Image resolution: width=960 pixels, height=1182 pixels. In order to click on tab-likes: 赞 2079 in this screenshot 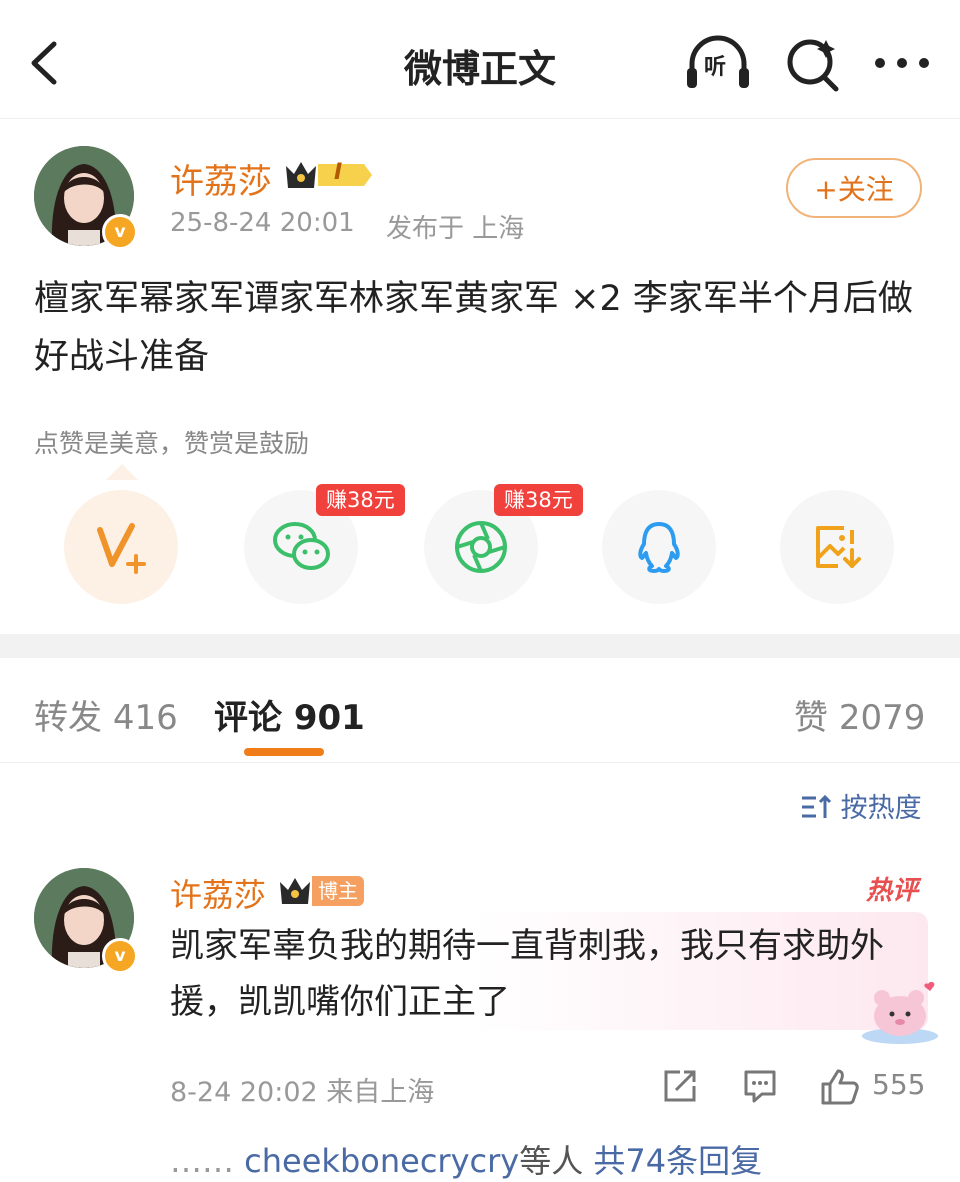, I will do `click(859, 714)`.